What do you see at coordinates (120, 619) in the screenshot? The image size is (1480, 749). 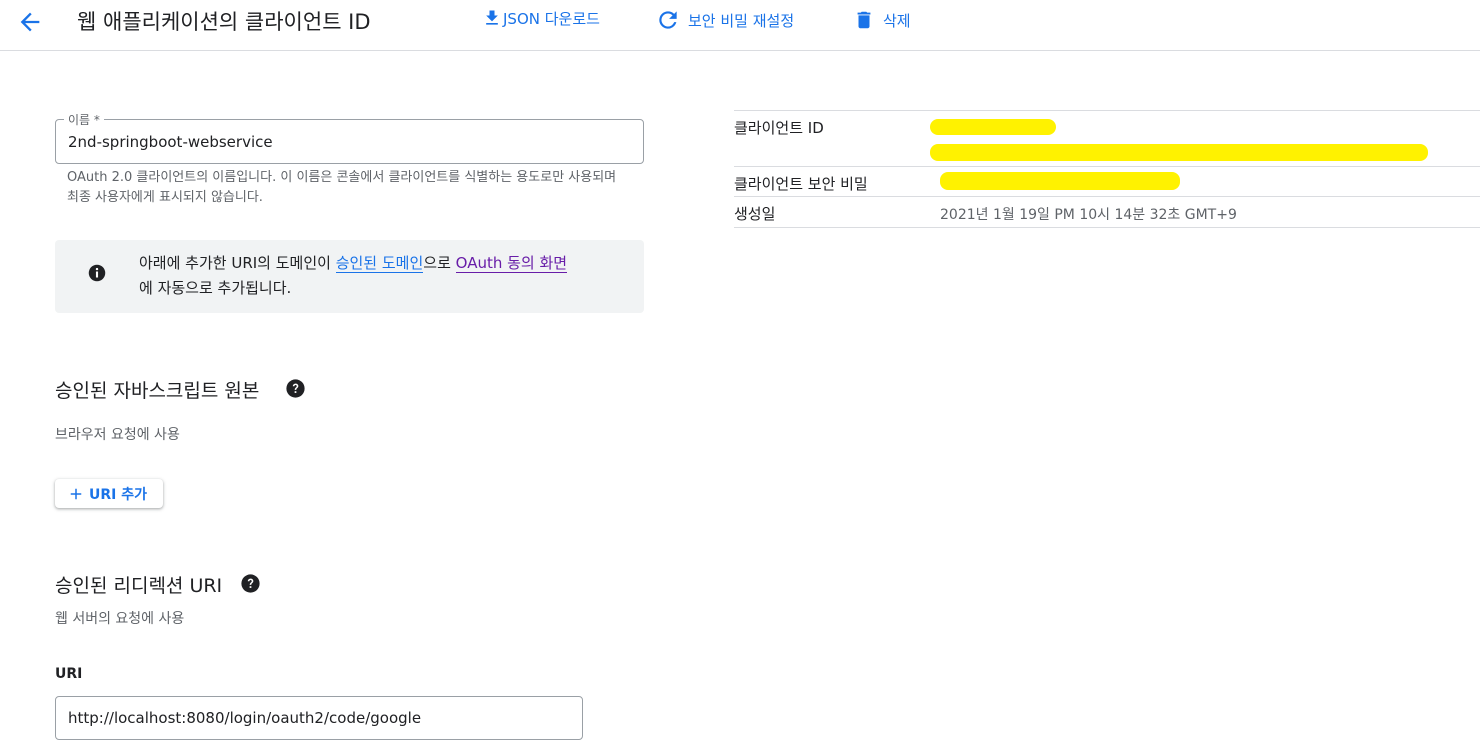 I see `redirect-uris-subtitle: 웹 서버의 요청에 사용` at bounding box center [120, 619].